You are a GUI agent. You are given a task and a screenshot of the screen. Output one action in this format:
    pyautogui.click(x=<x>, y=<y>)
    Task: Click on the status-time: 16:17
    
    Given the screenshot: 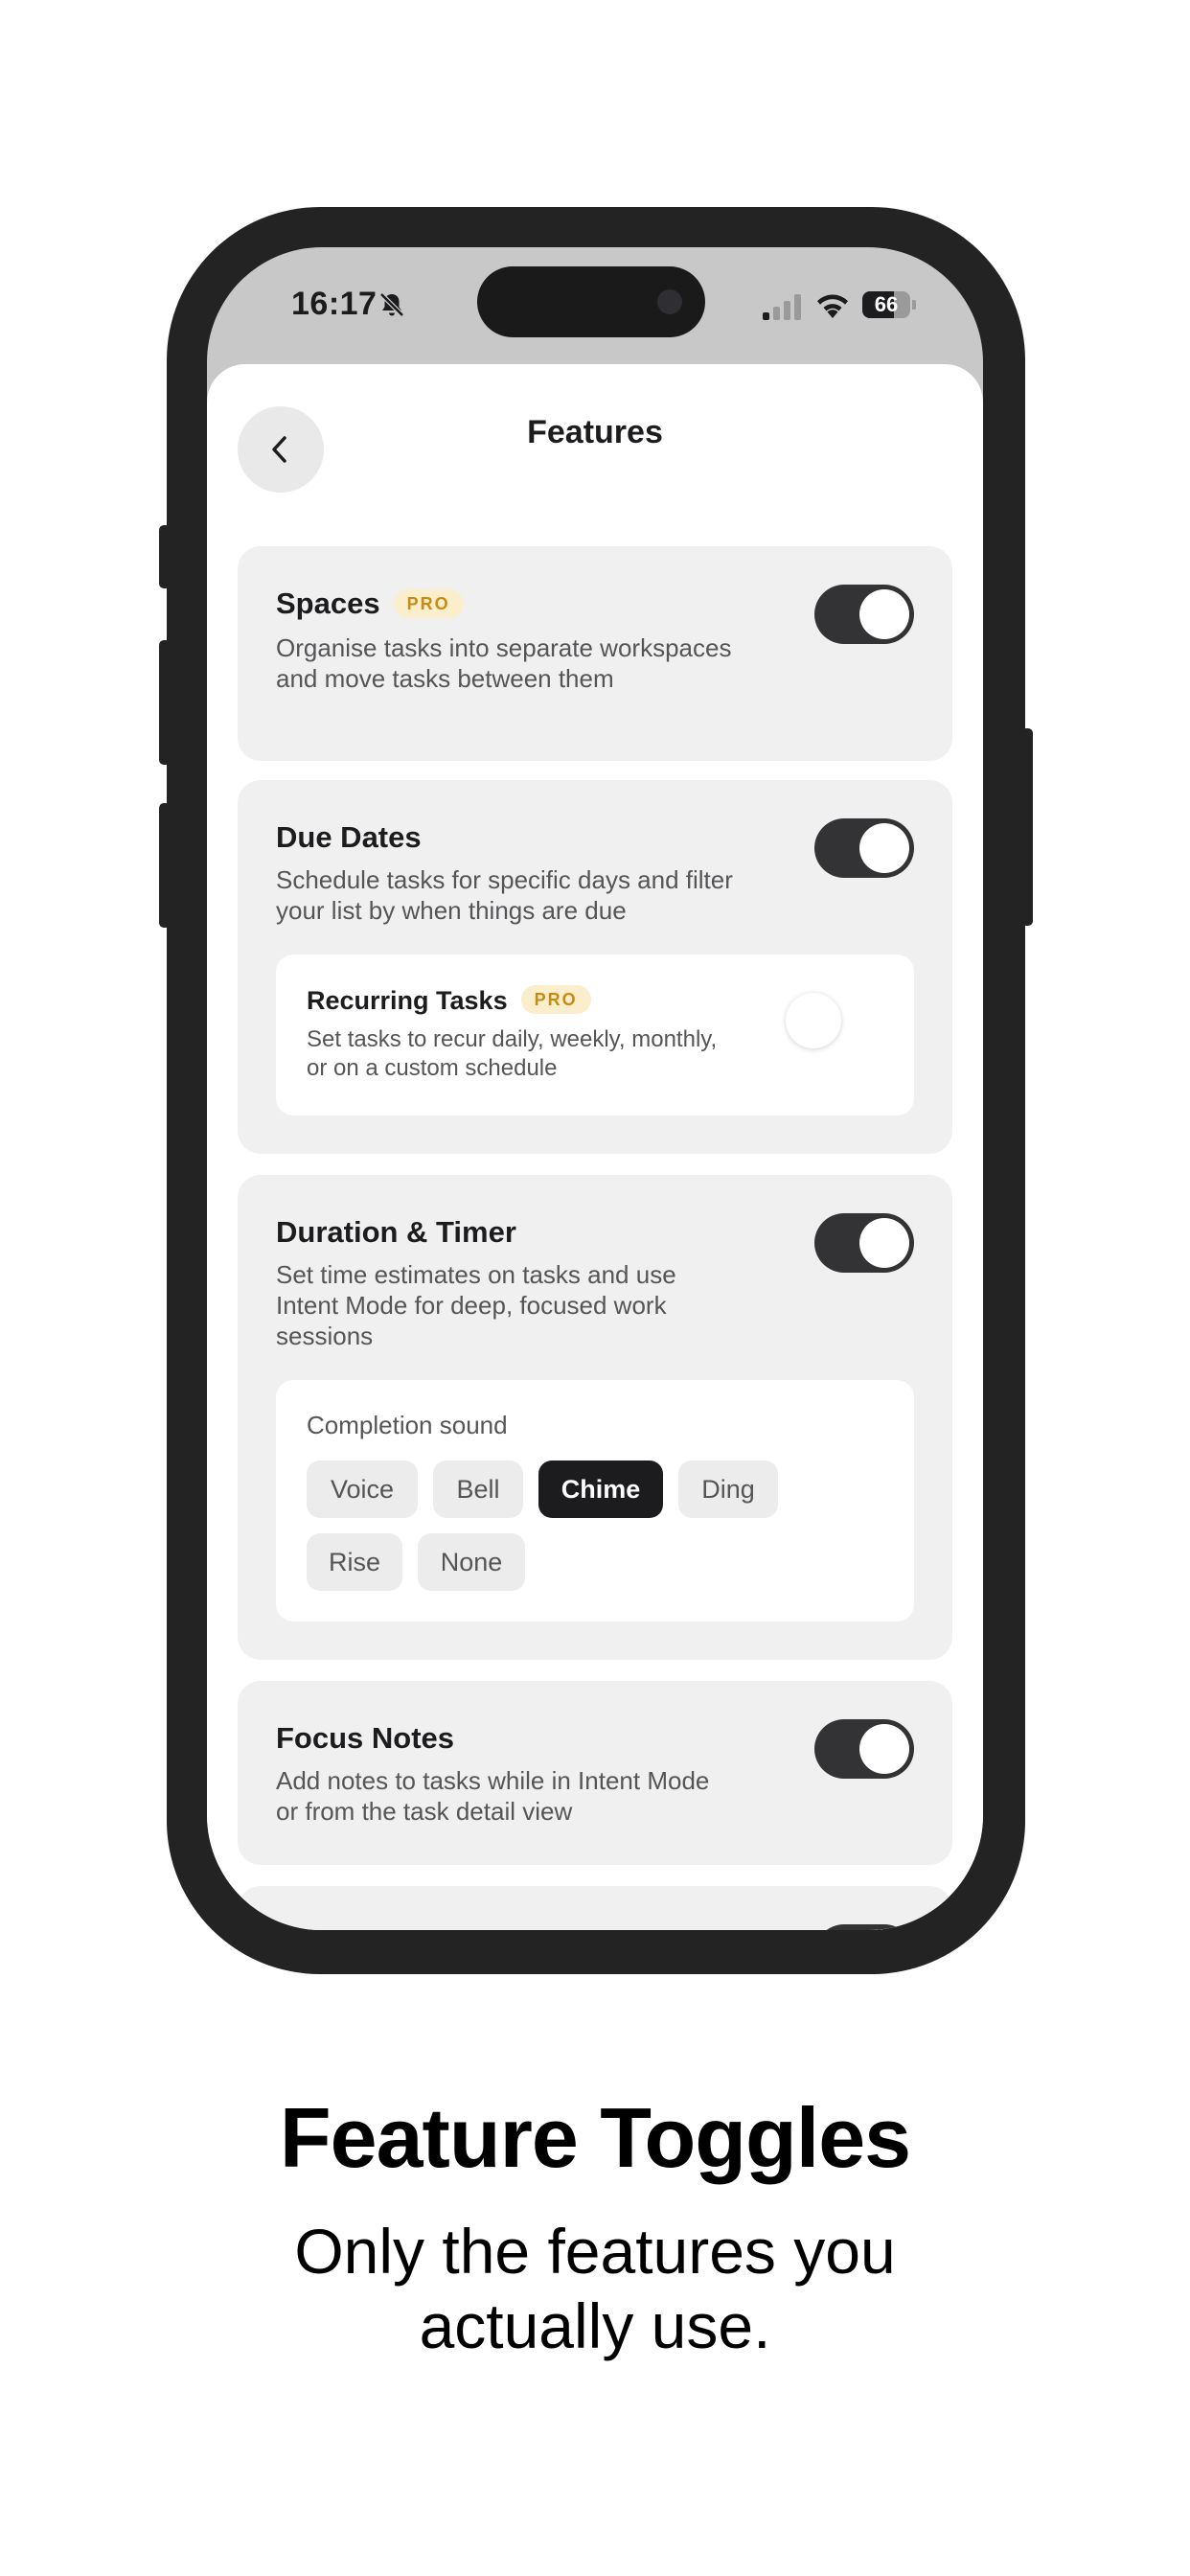 What is the action you would take?
    pyautogui.click(x=334, y=304)
    